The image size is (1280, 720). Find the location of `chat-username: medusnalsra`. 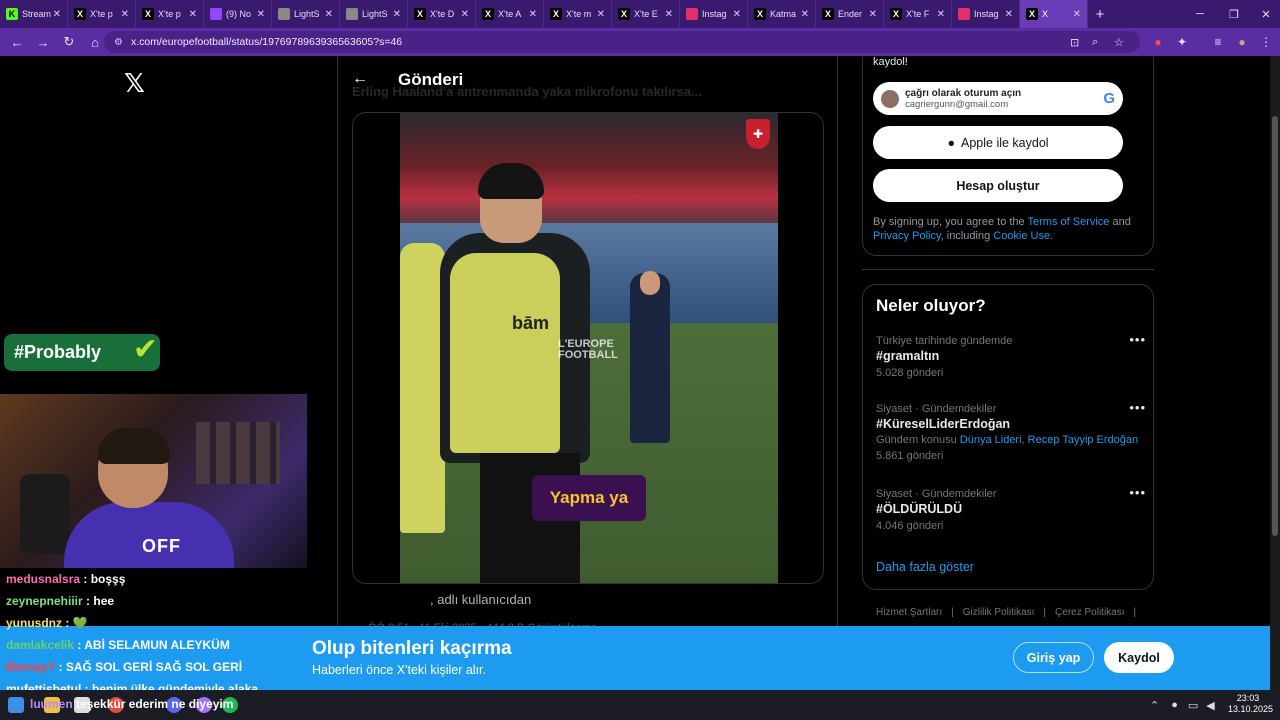

chat-username: medusnalsra is located at coordinates (43, 579).